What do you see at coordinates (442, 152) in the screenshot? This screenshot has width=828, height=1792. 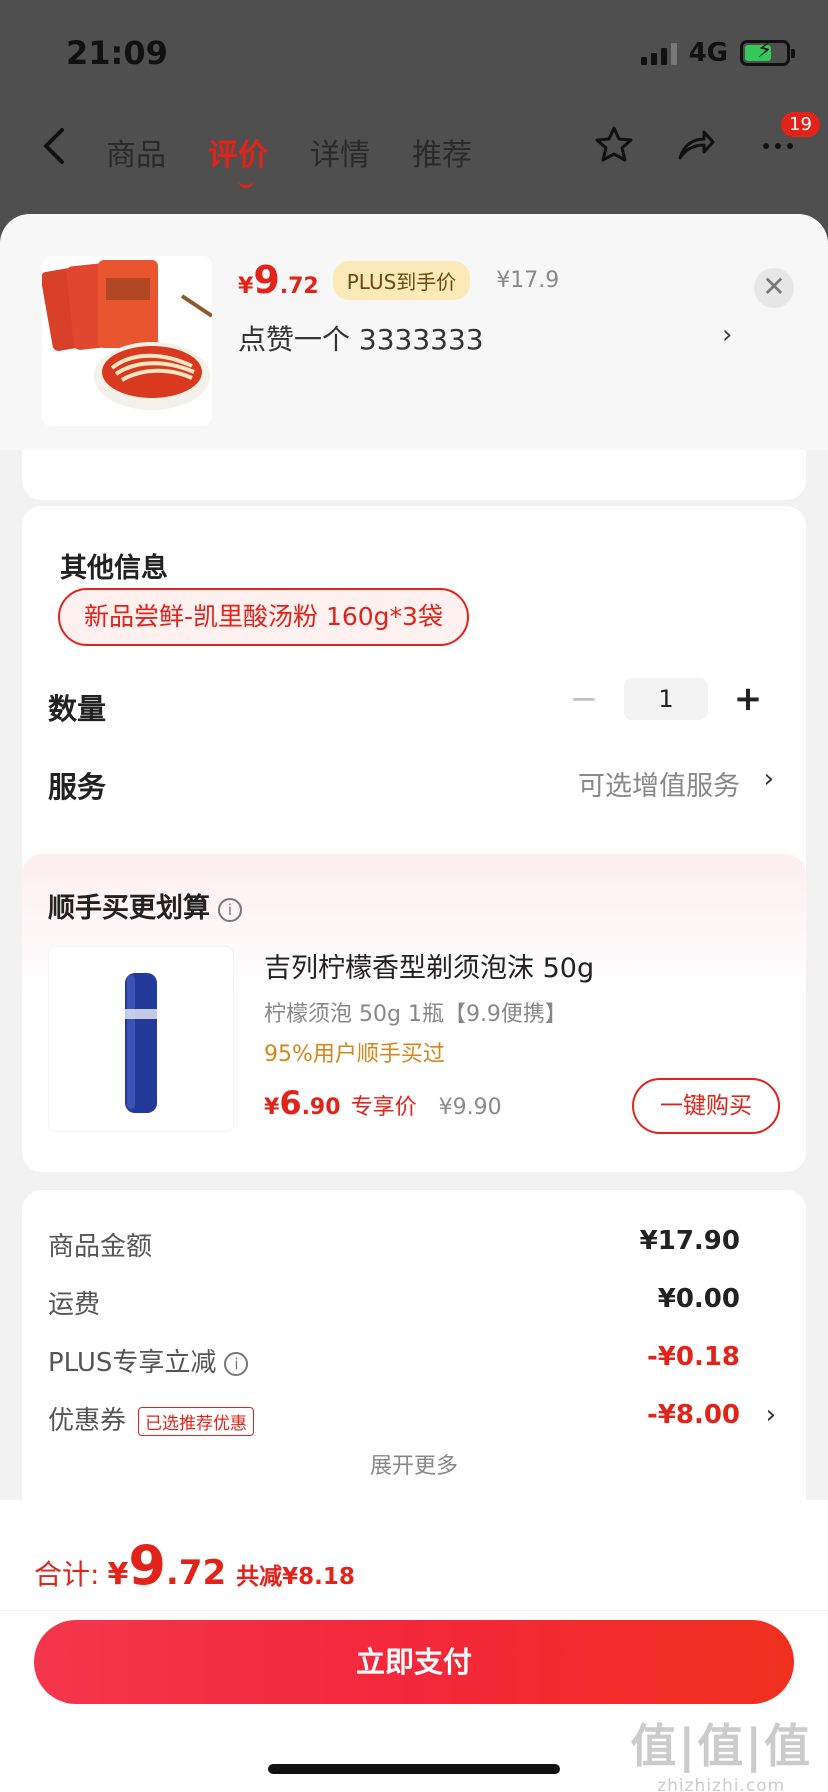 I see `tab-recommend: 推荐` at bounding box center [442, 152].